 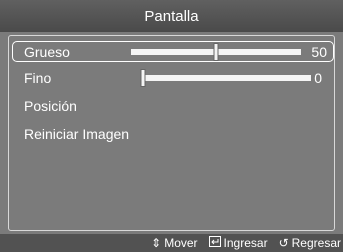 I want to click on grueso-value: 50, so click(x=319, y=51).